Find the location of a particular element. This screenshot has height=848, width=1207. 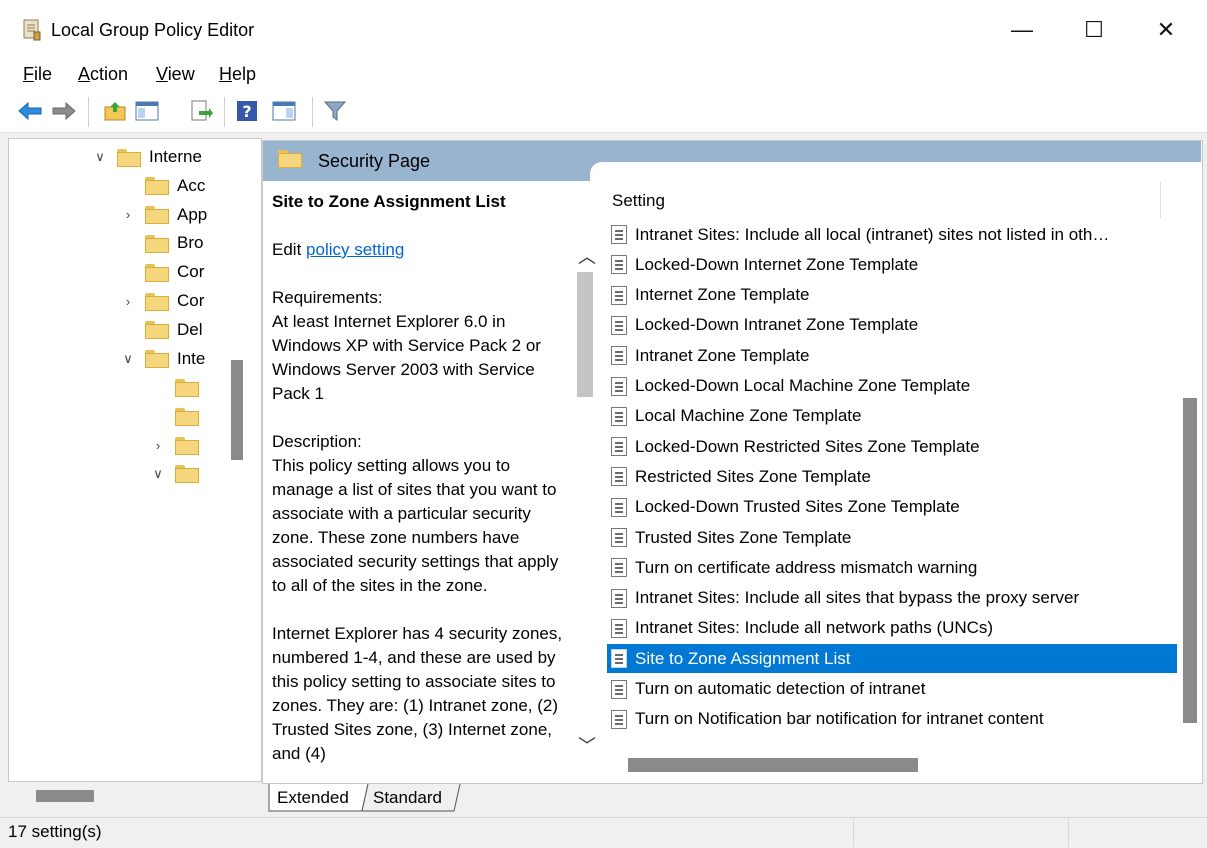

setting-row: Site to Zone Assignment List is located at coordinates (892, 659).